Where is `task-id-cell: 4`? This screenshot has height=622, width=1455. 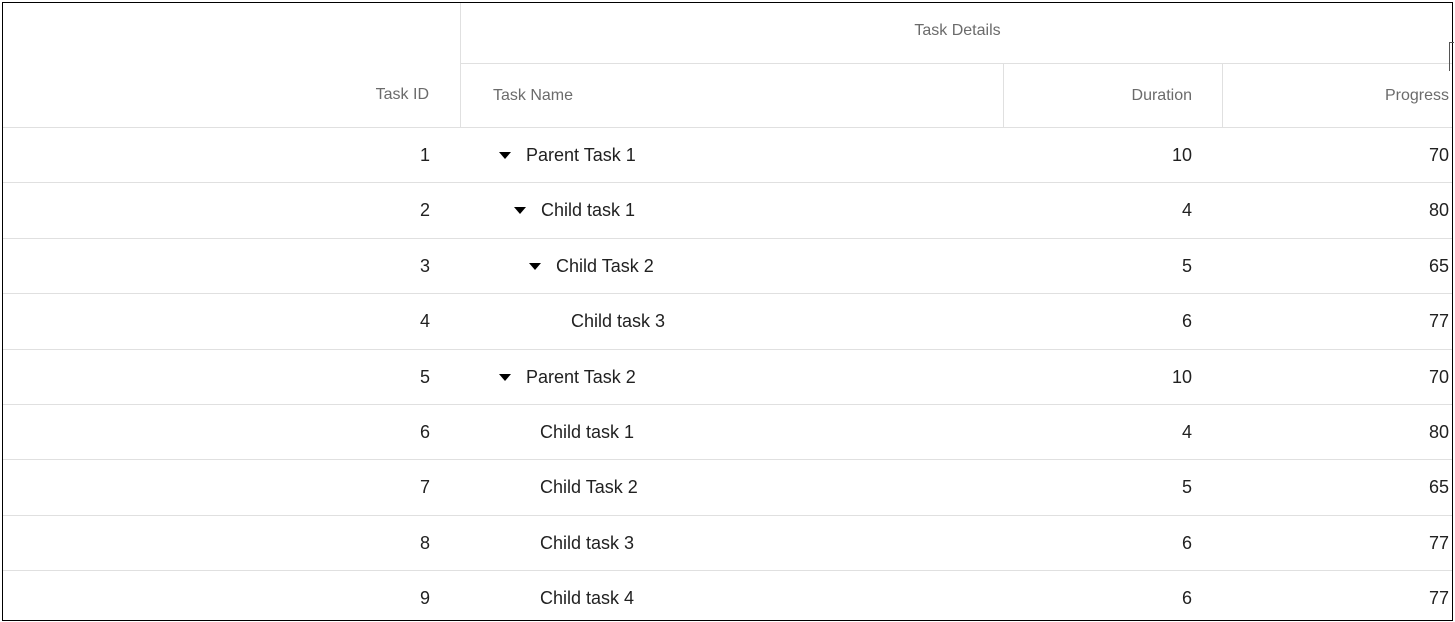
task-id-cell: 4 is located at coordinates (424, 321).